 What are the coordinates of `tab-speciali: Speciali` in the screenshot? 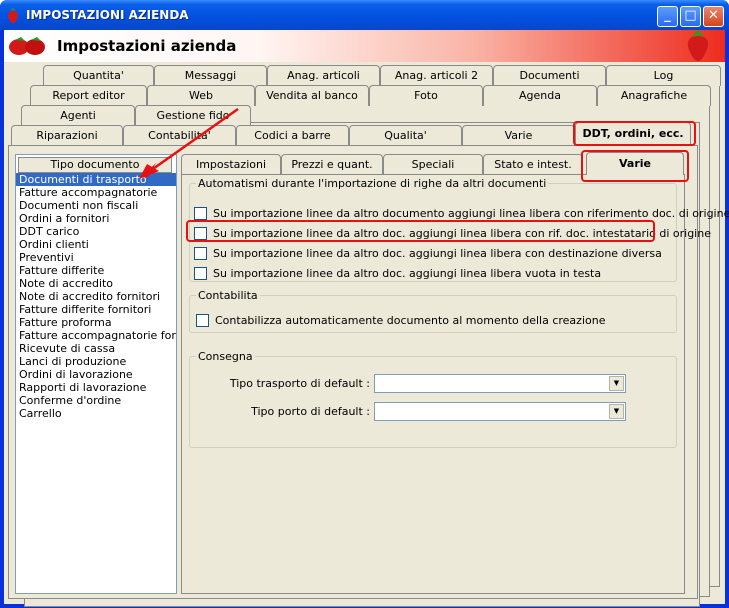 It's located at (433, 164).